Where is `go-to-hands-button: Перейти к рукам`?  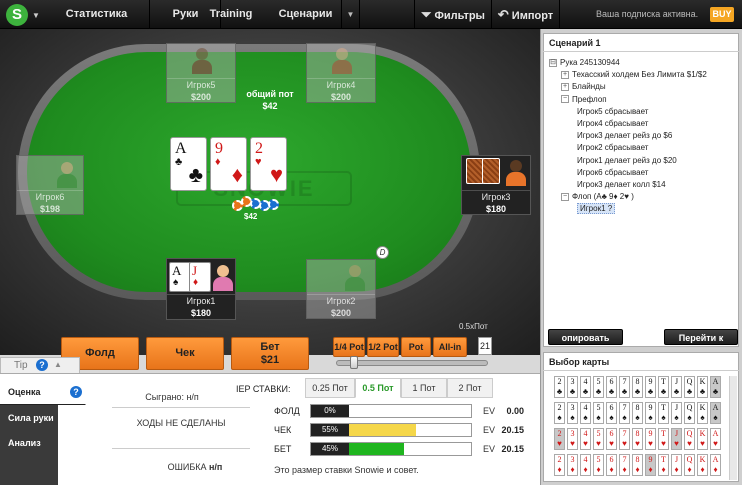 go-to-hands-button: Перейти к рукам is located at coordinates (701, 344).